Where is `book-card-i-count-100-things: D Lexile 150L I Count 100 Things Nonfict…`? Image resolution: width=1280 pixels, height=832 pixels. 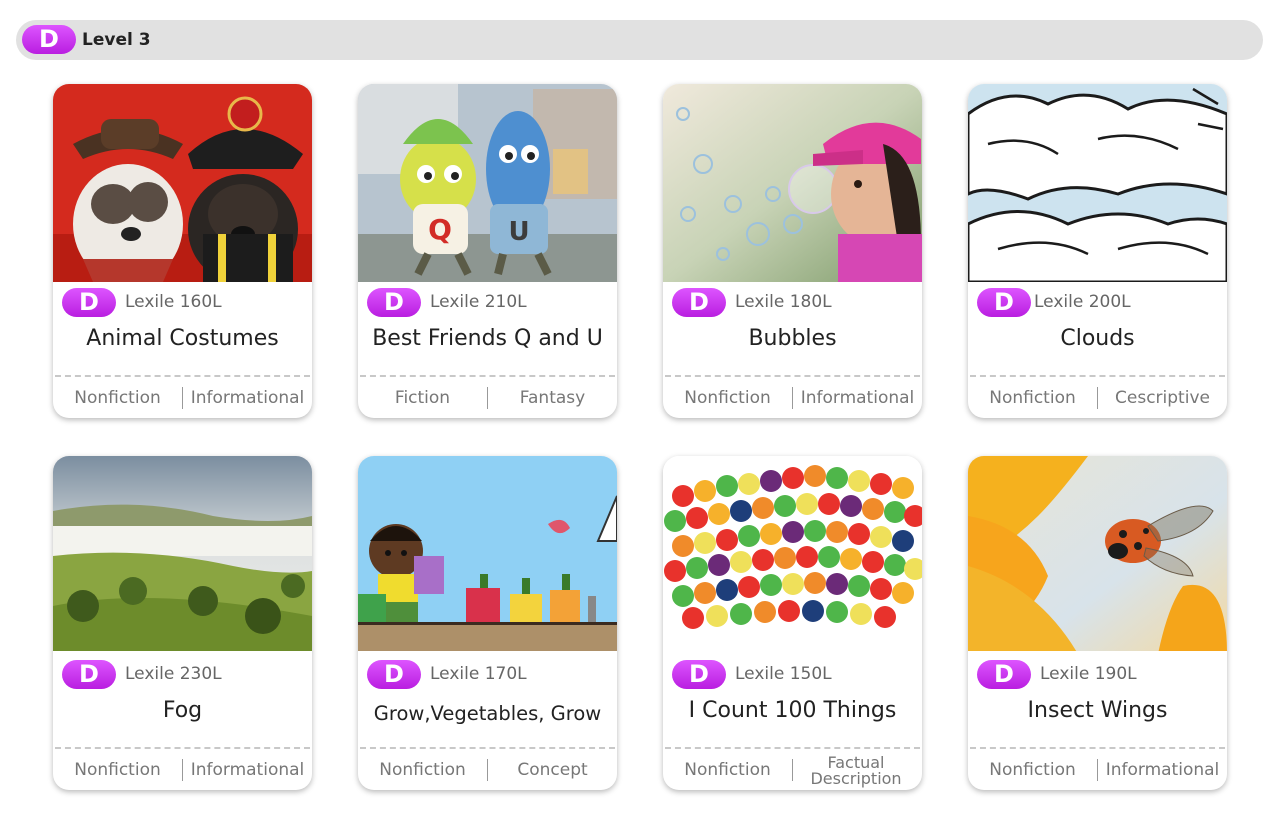
book-card-i-count-100-things: D Lexile 150L I Count 100 Things Nonfict… is located at coordinates (792, 623).